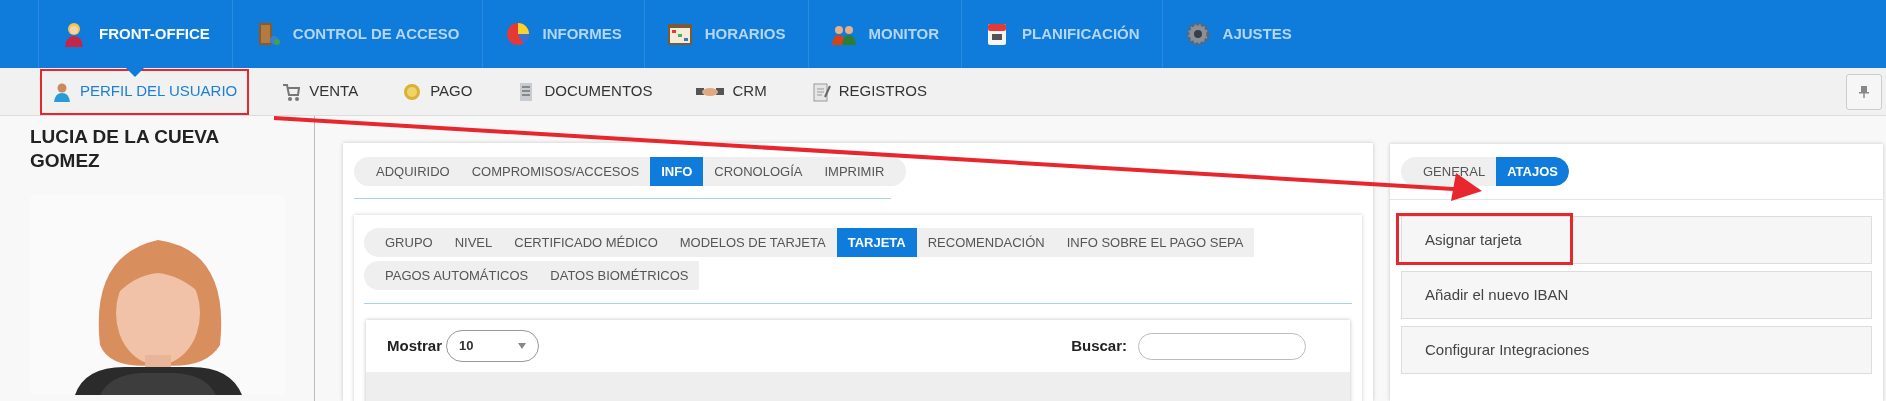  I want to click on notepad-icon, so click(820, 91).